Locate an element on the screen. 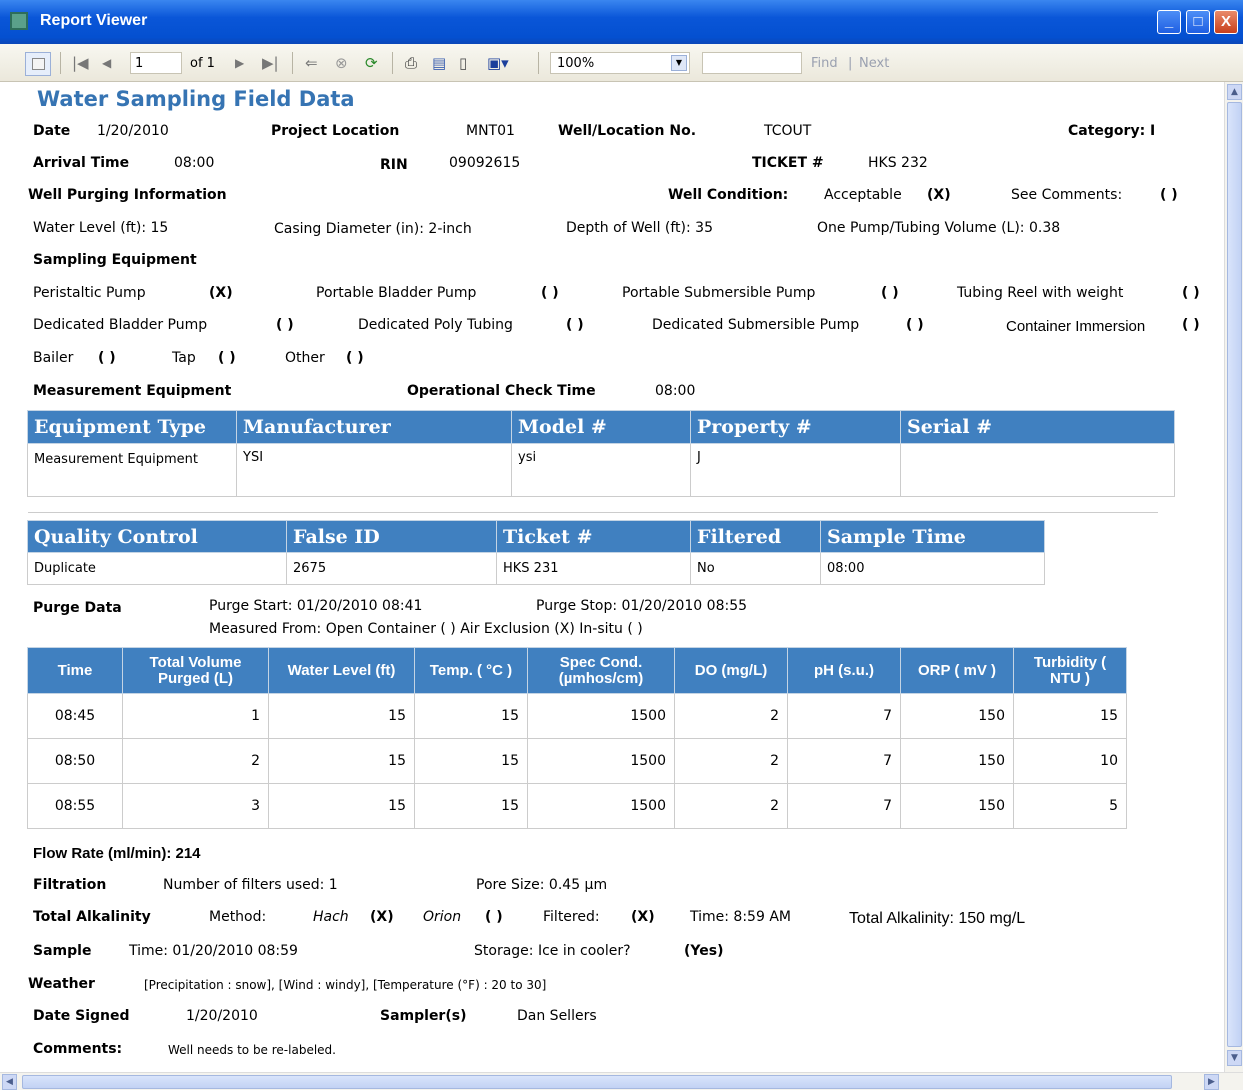 The width and height of the screenshot is (1243, 1090). print-layout-icon: ▤ is located at coordinates (439, 63).